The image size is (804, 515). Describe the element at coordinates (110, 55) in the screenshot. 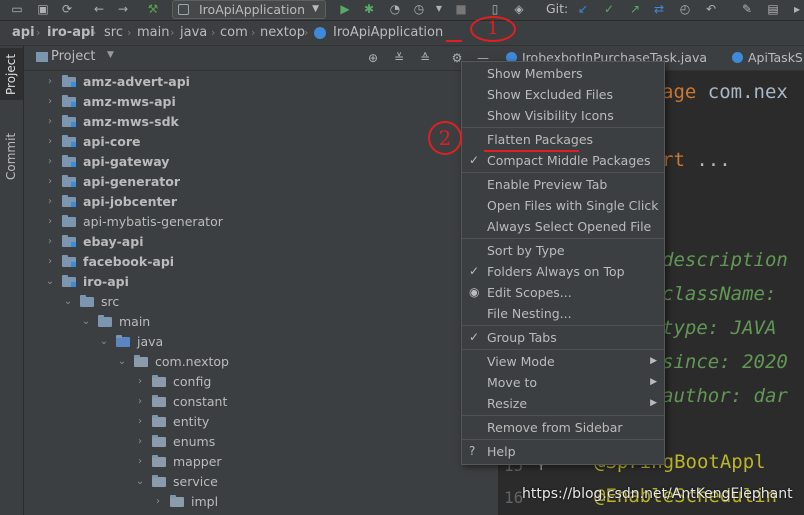

I see `chevron-down-icon: ▼` at that location.